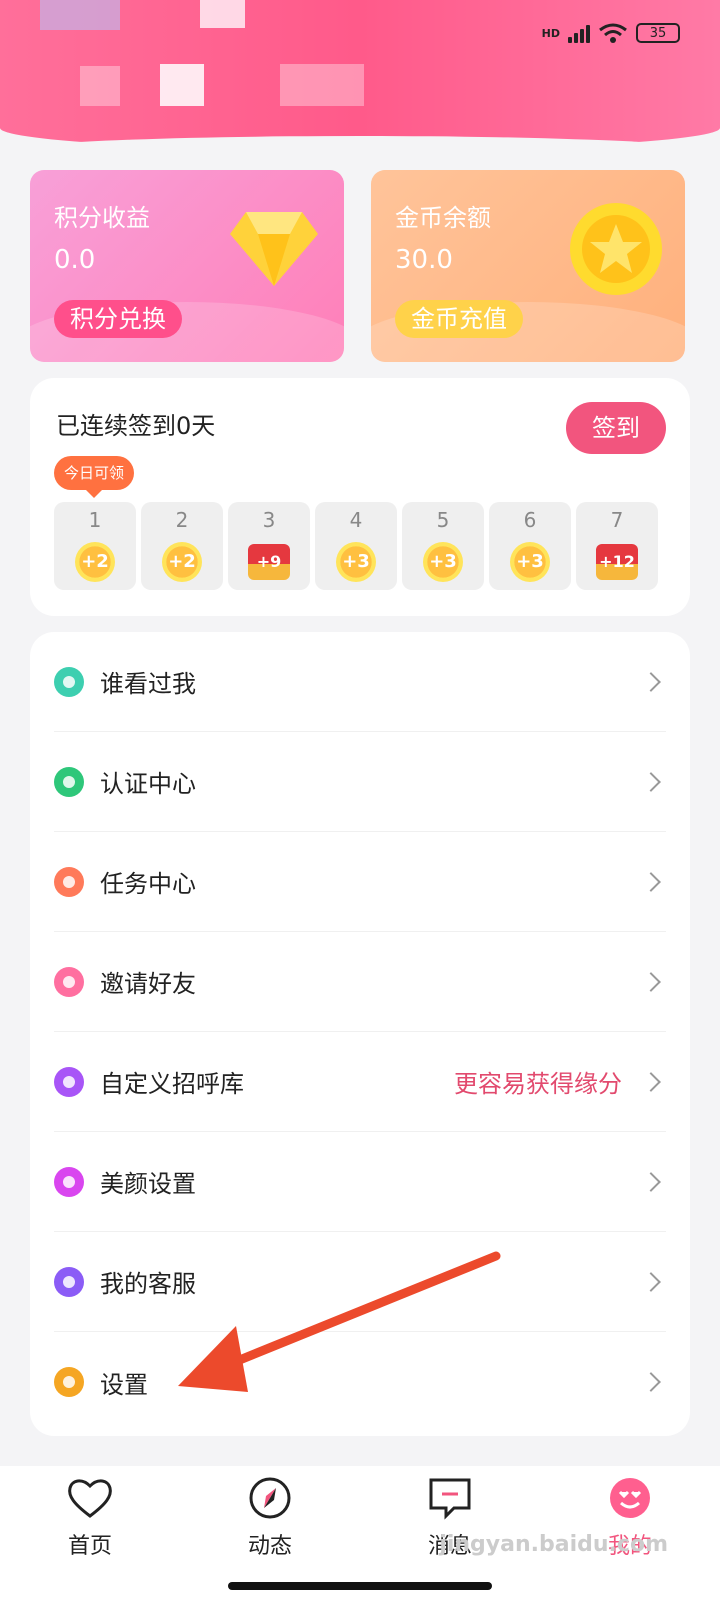 This screenshot has height=1600, width=720. What do you see at coordinates (148, 1284) in the screenshot?
I see `menu-item-label: 我的客服` at bounding box center [148, 1284].